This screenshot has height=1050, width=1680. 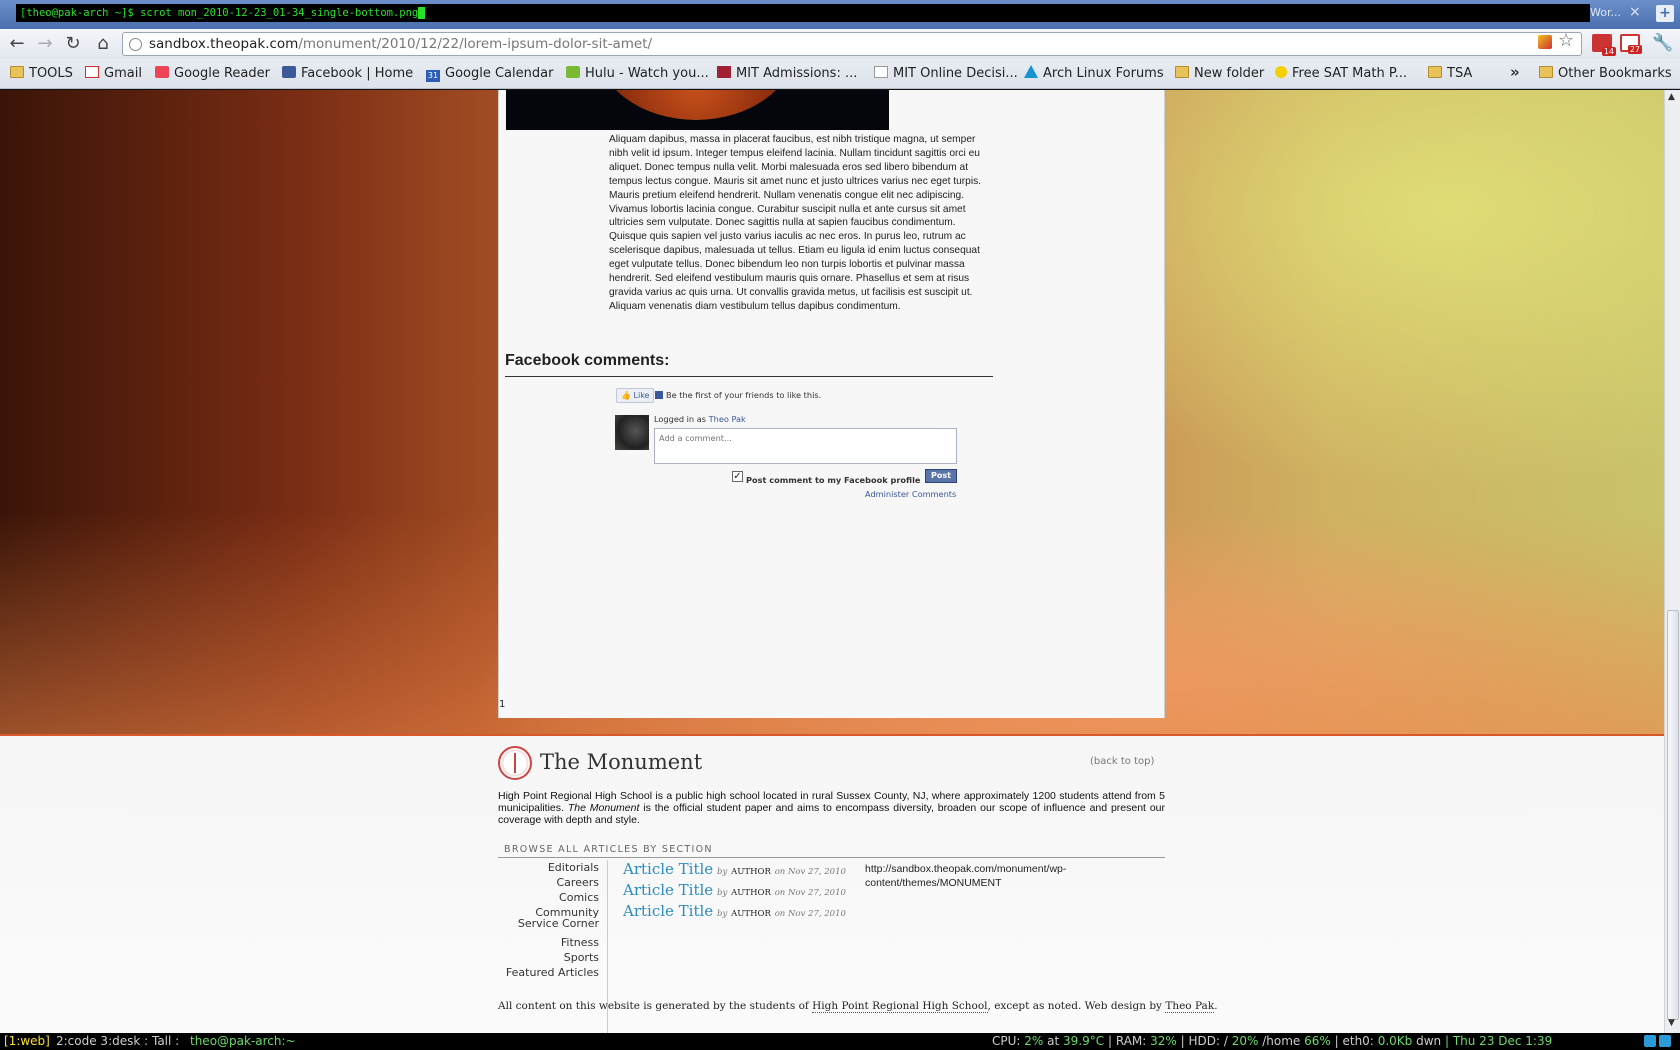 What do you see at coordinates (1122, 761) in the screenshot?
I see `back-to-top-link: (back to top)` at bounding box center [1122, 761].